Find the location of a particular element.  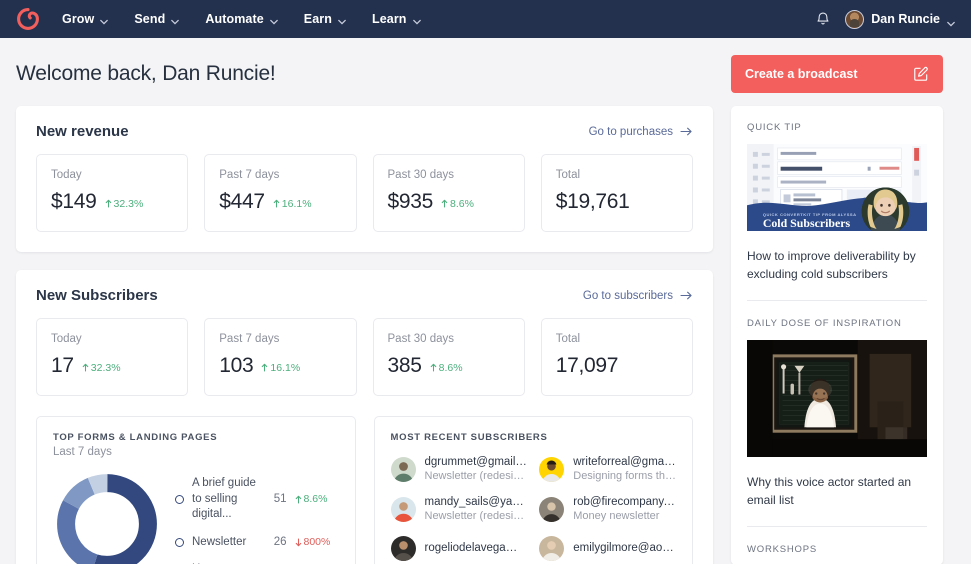

nav-item-earn-label: Earn is located at coordinates (317, 19).